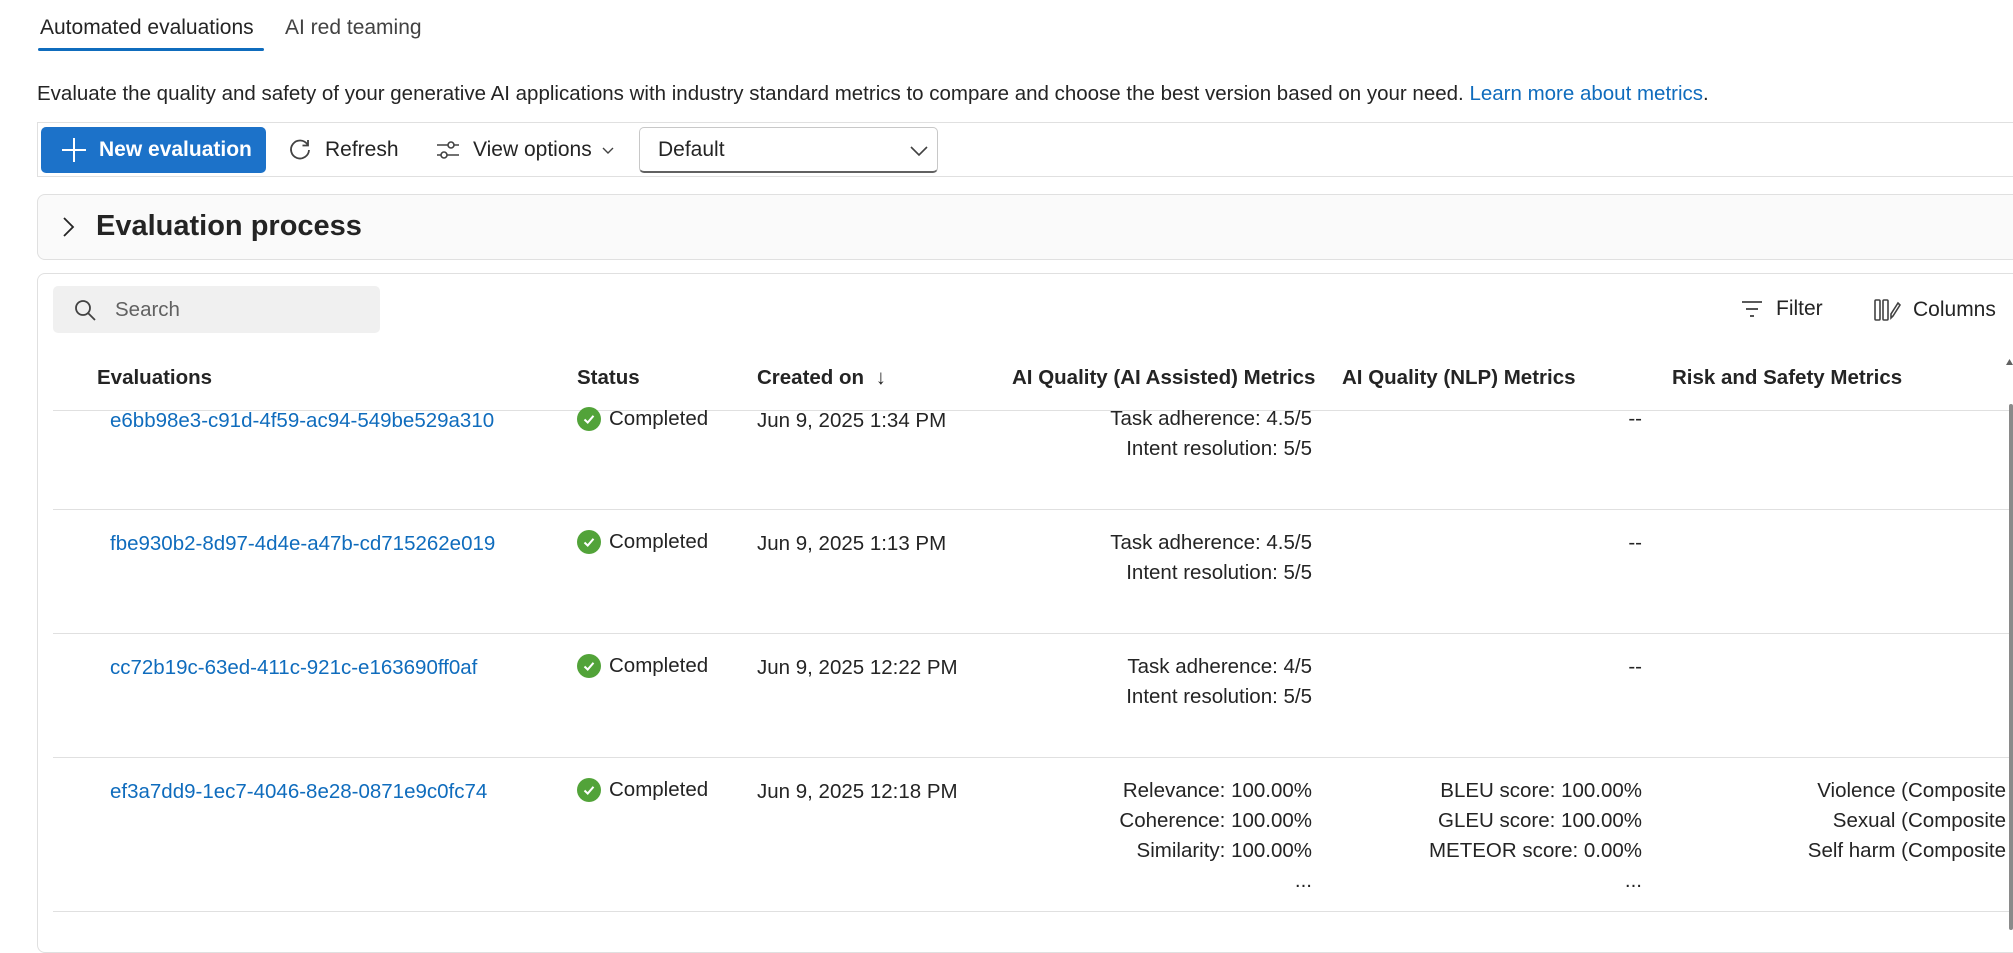  What do you see at coordinates (216, 309) in the screenshot?
I see `search-box: Search` at bounding box center [216, 309].